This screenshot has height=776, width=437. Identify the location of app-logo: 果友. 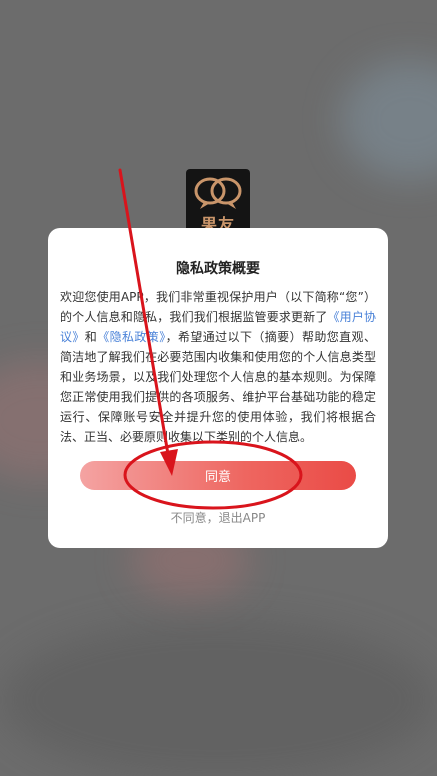
(218, 201).